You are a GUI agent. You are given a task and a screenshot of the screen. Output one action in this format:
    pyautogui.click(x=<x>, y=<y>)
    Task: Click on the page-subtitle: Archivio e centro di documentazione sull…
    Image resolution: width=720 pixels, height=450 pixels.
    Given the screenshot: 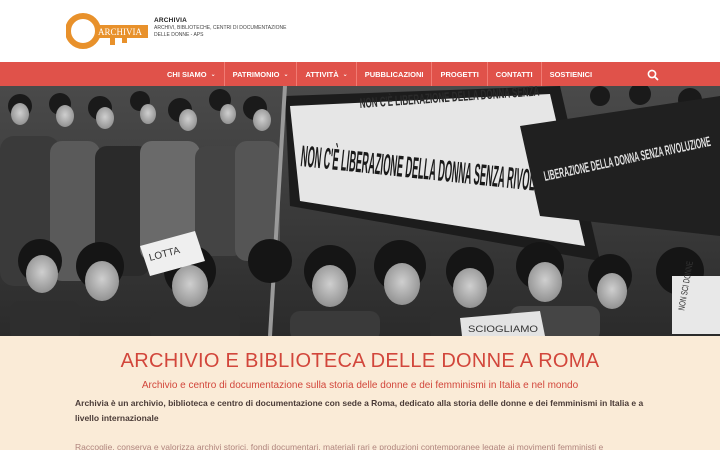 What is the action you would take?
    pyautogui.click(x=360, y=385)
    